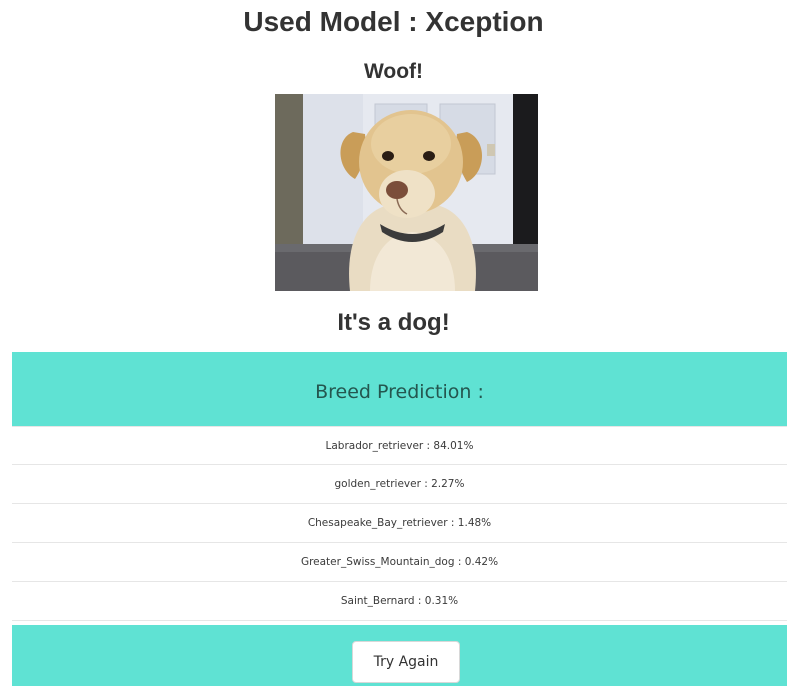  I want to click on prediction-row: Saint_Bernard : 0.31%, so click(399, 601).